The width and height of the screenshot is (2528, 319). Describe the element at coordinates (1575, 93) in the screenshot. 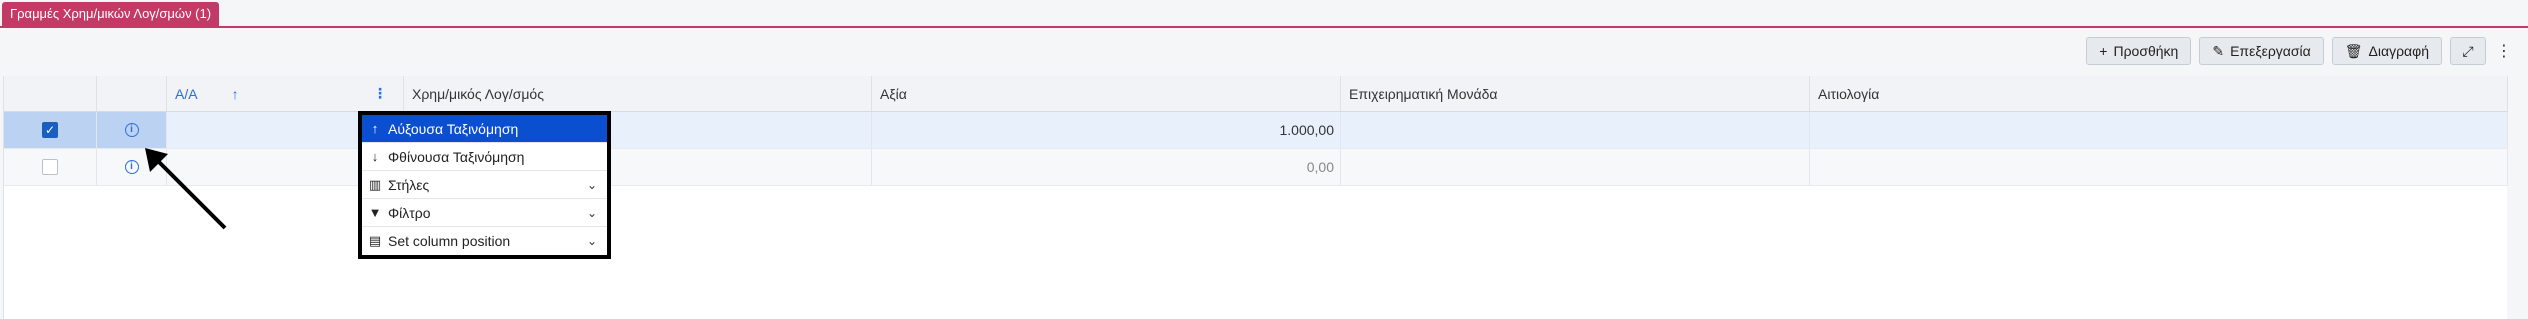

I see `header-business-unit: Επιχειρηματική Μονάδα` at that location.